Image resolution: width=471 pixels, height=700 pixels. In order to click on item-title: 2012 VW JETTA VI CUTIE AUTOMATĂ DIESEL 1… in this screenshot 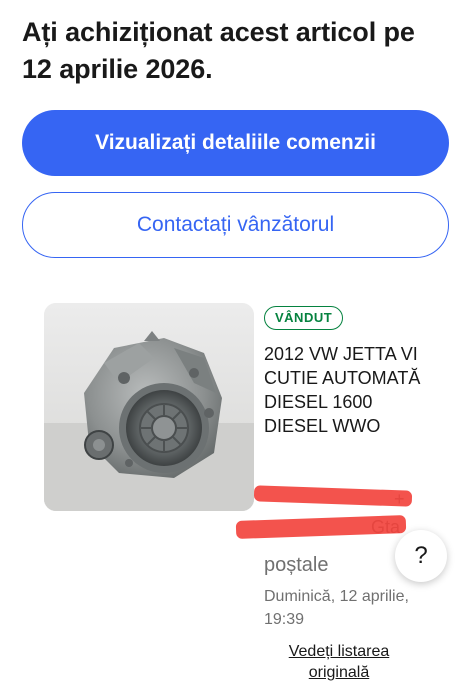, I will do `click(349, 390)`.